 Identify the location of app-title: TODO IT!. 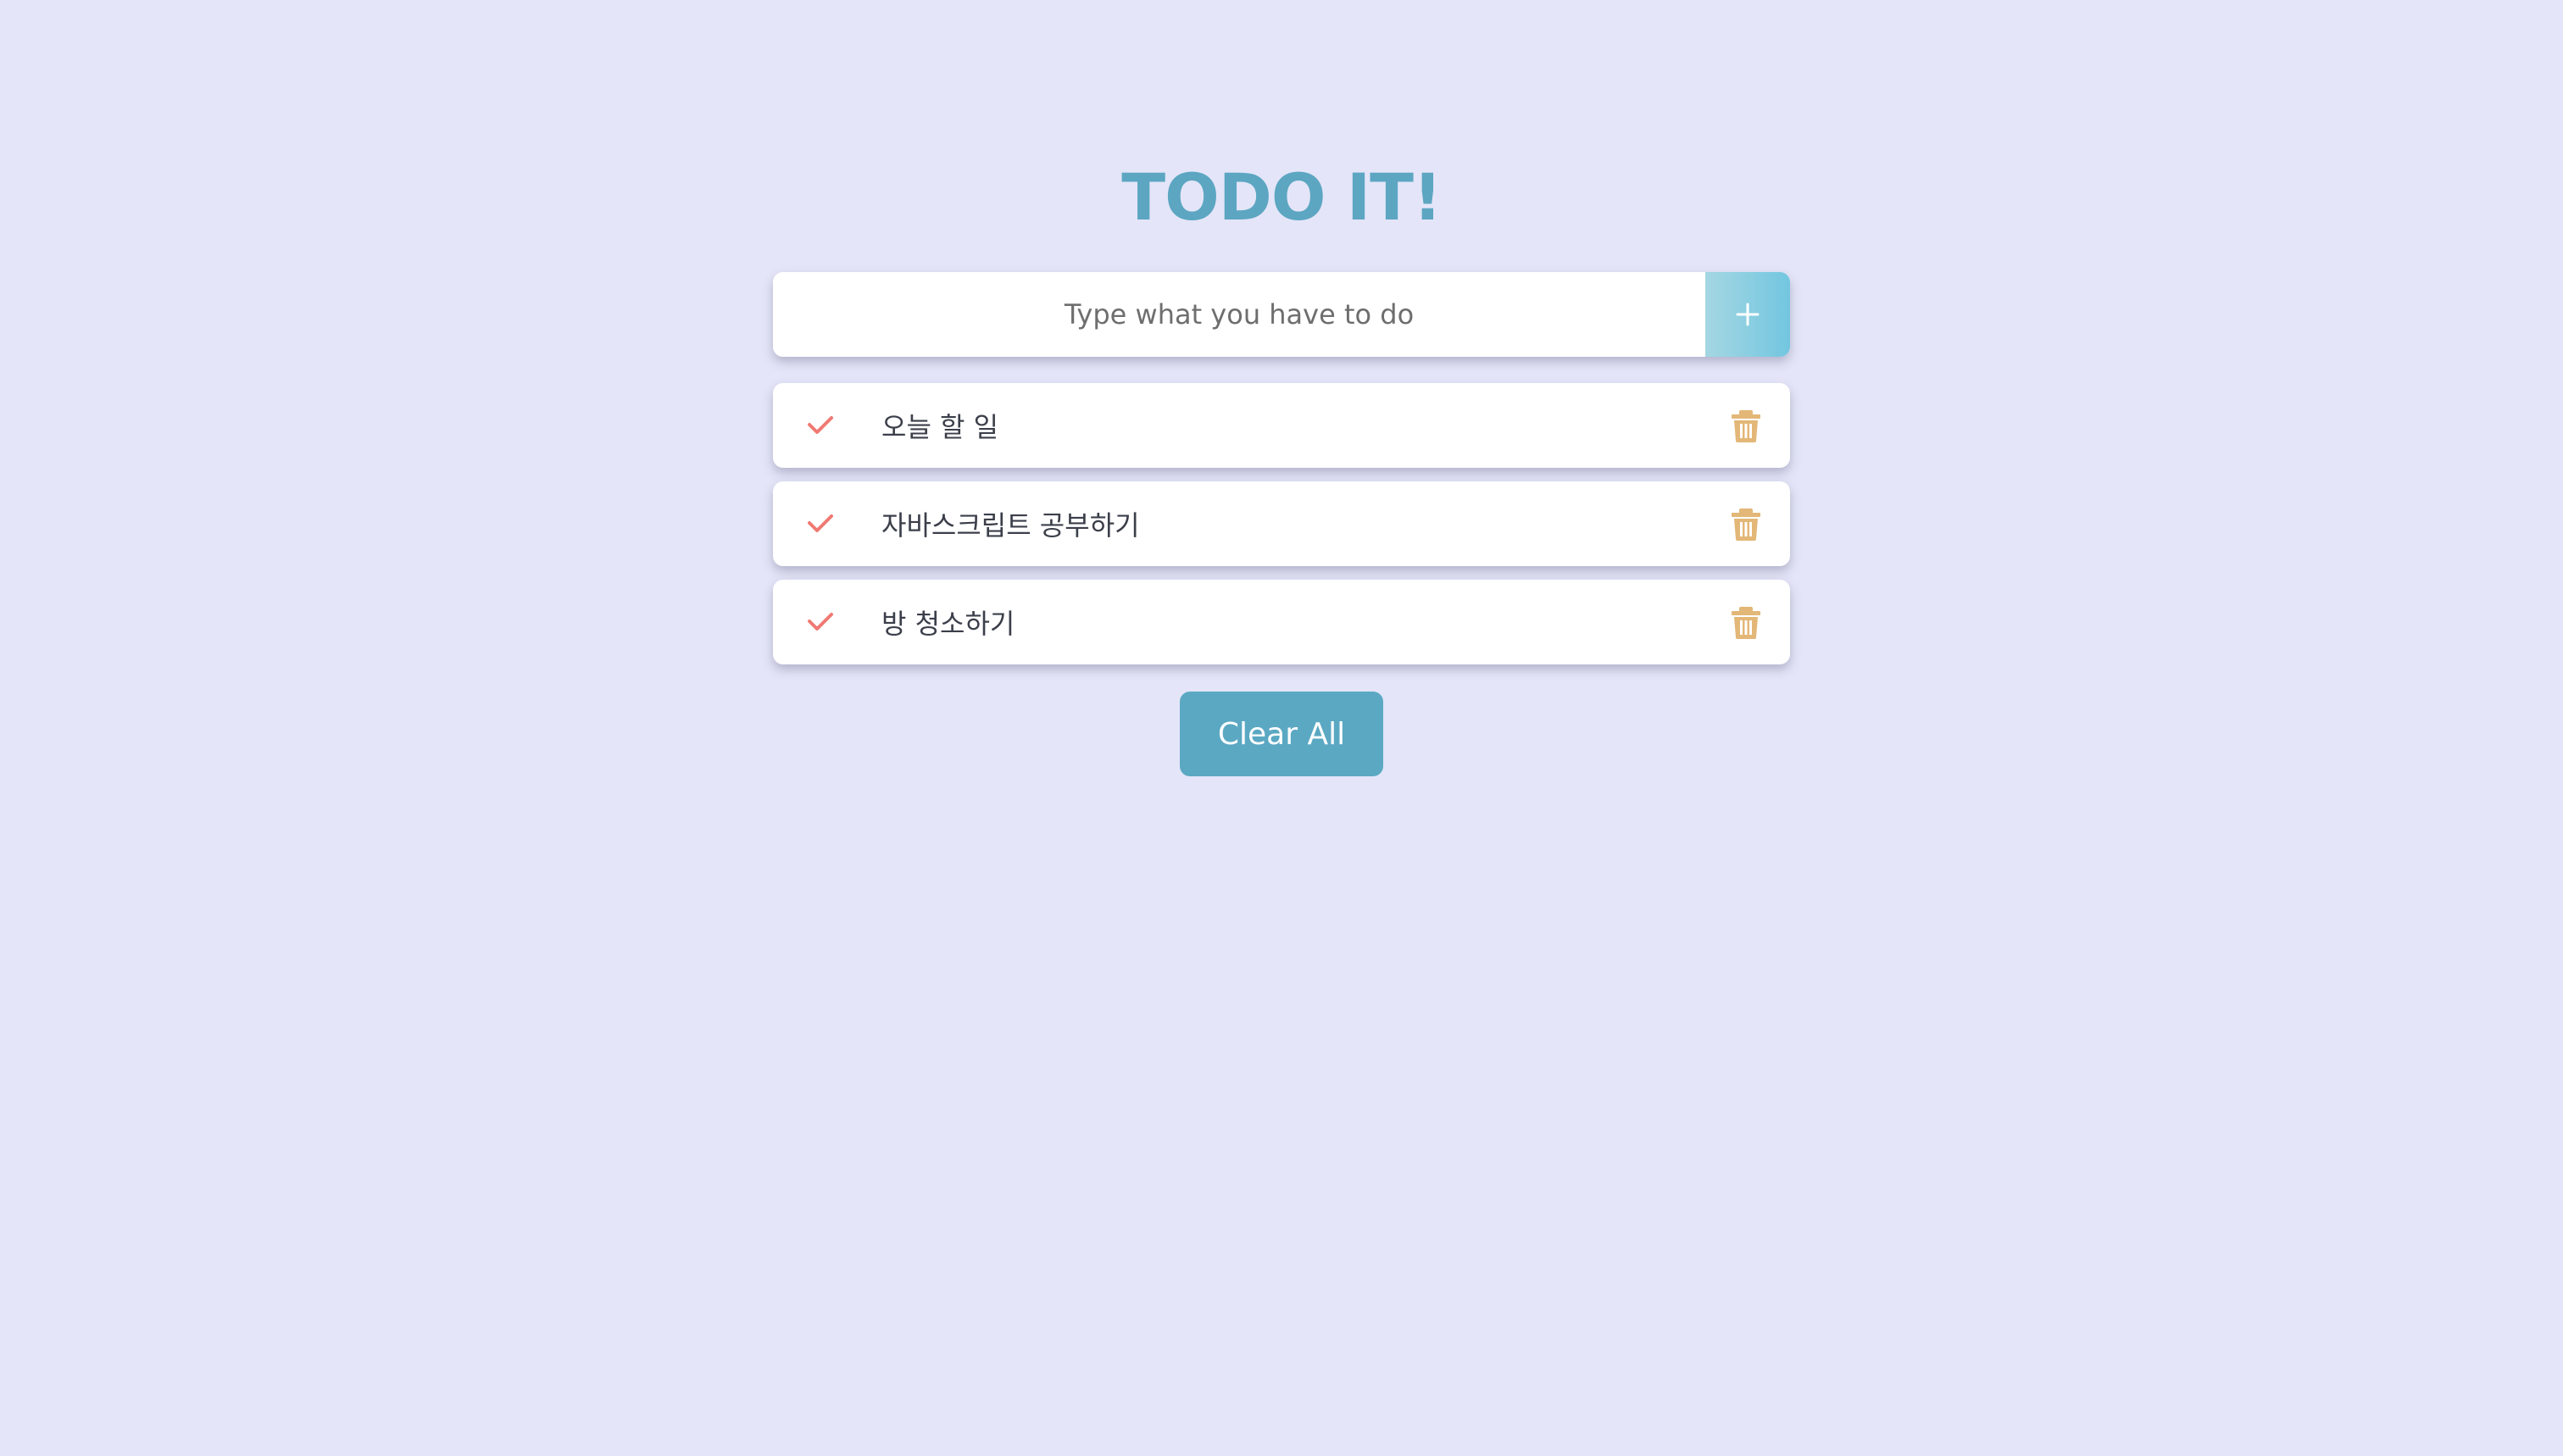
(1281, 197).